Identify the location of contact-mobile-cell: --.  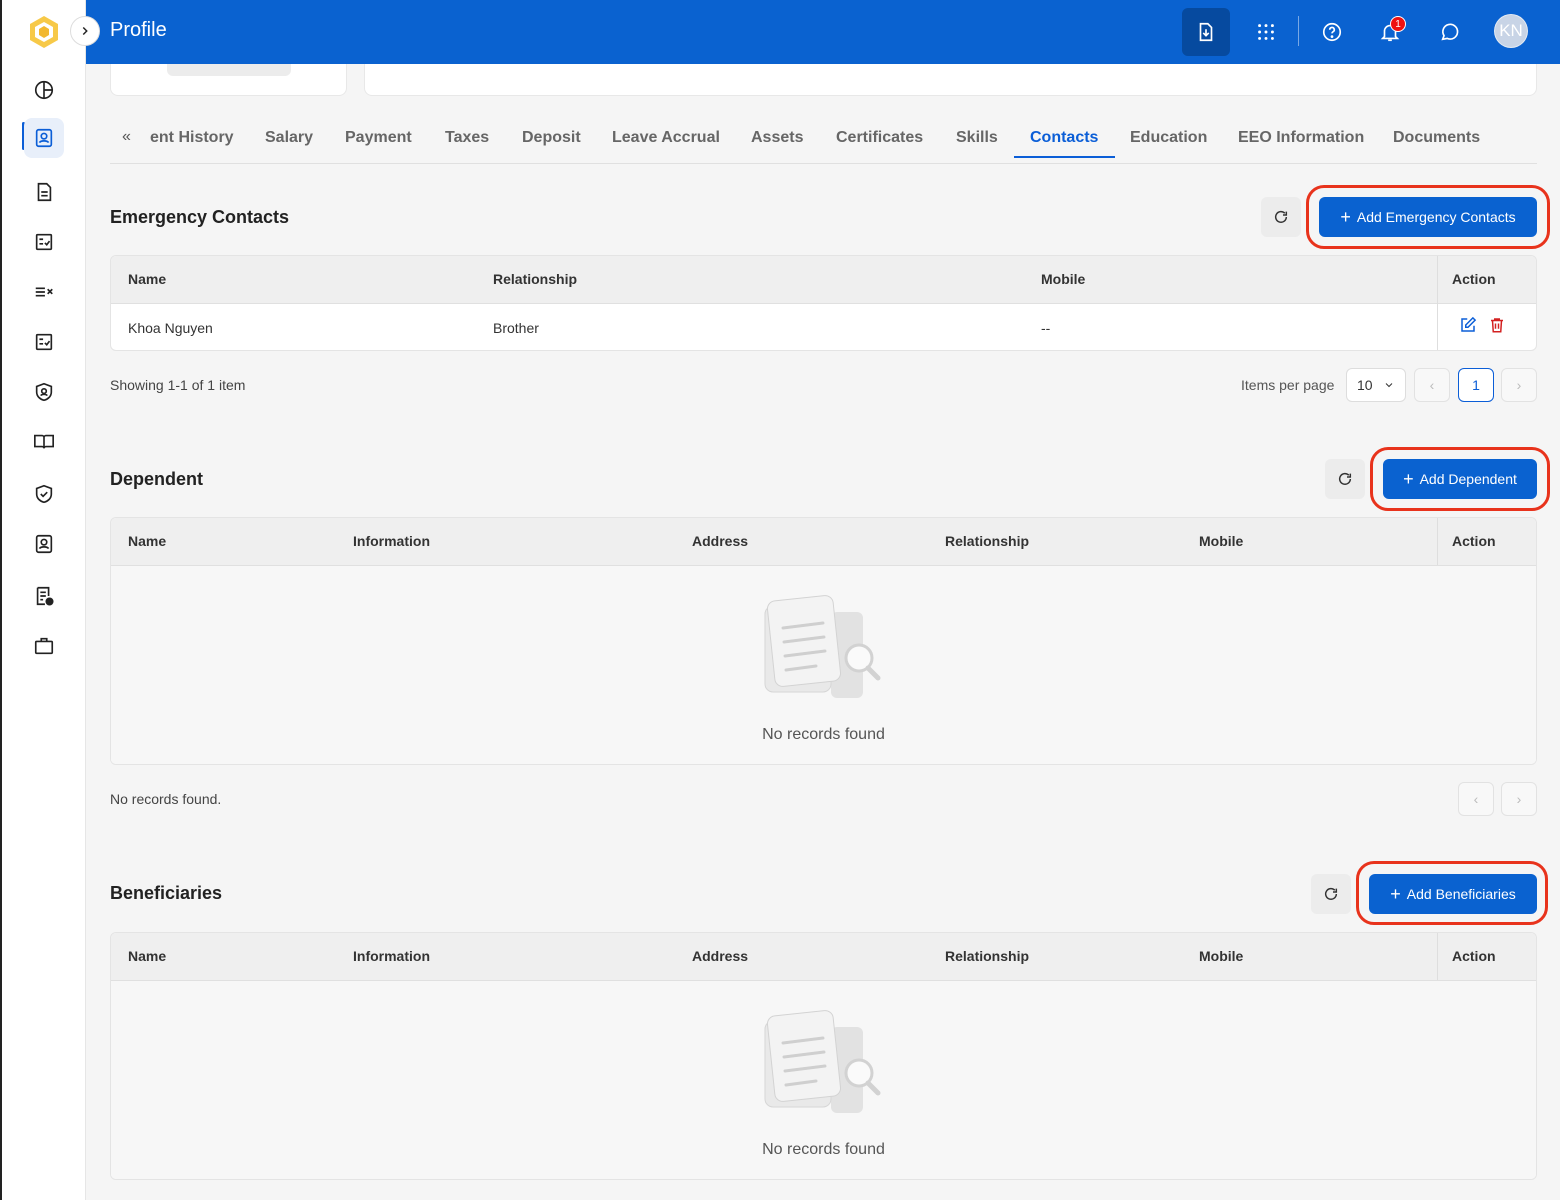
(1046, 328).